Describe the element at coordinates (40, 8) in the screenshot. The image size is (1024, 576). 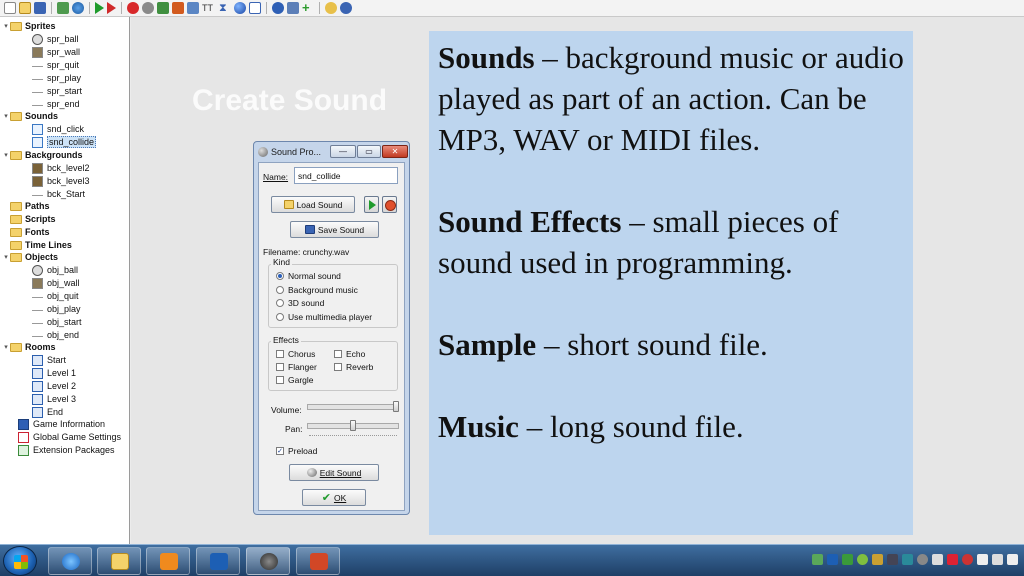
I see `save-icon` at that location.